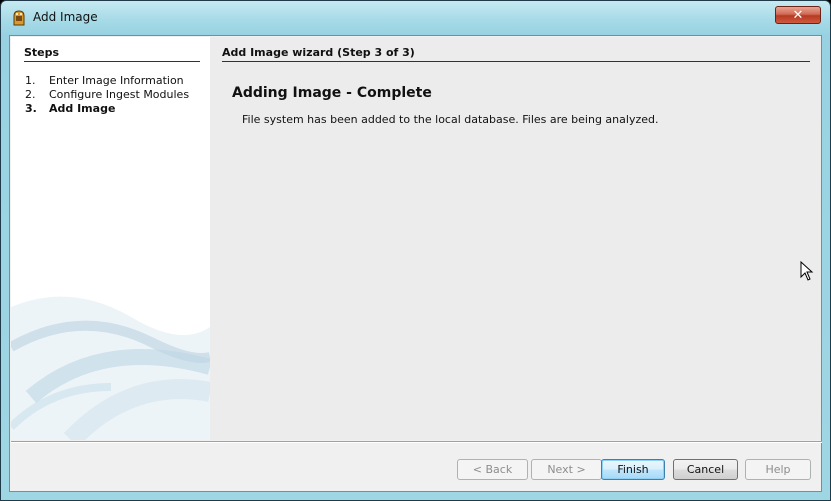 Image resolution: width=831 pixels, height=501 pixels. I want to click on help-button: Help, so click(778, 469).